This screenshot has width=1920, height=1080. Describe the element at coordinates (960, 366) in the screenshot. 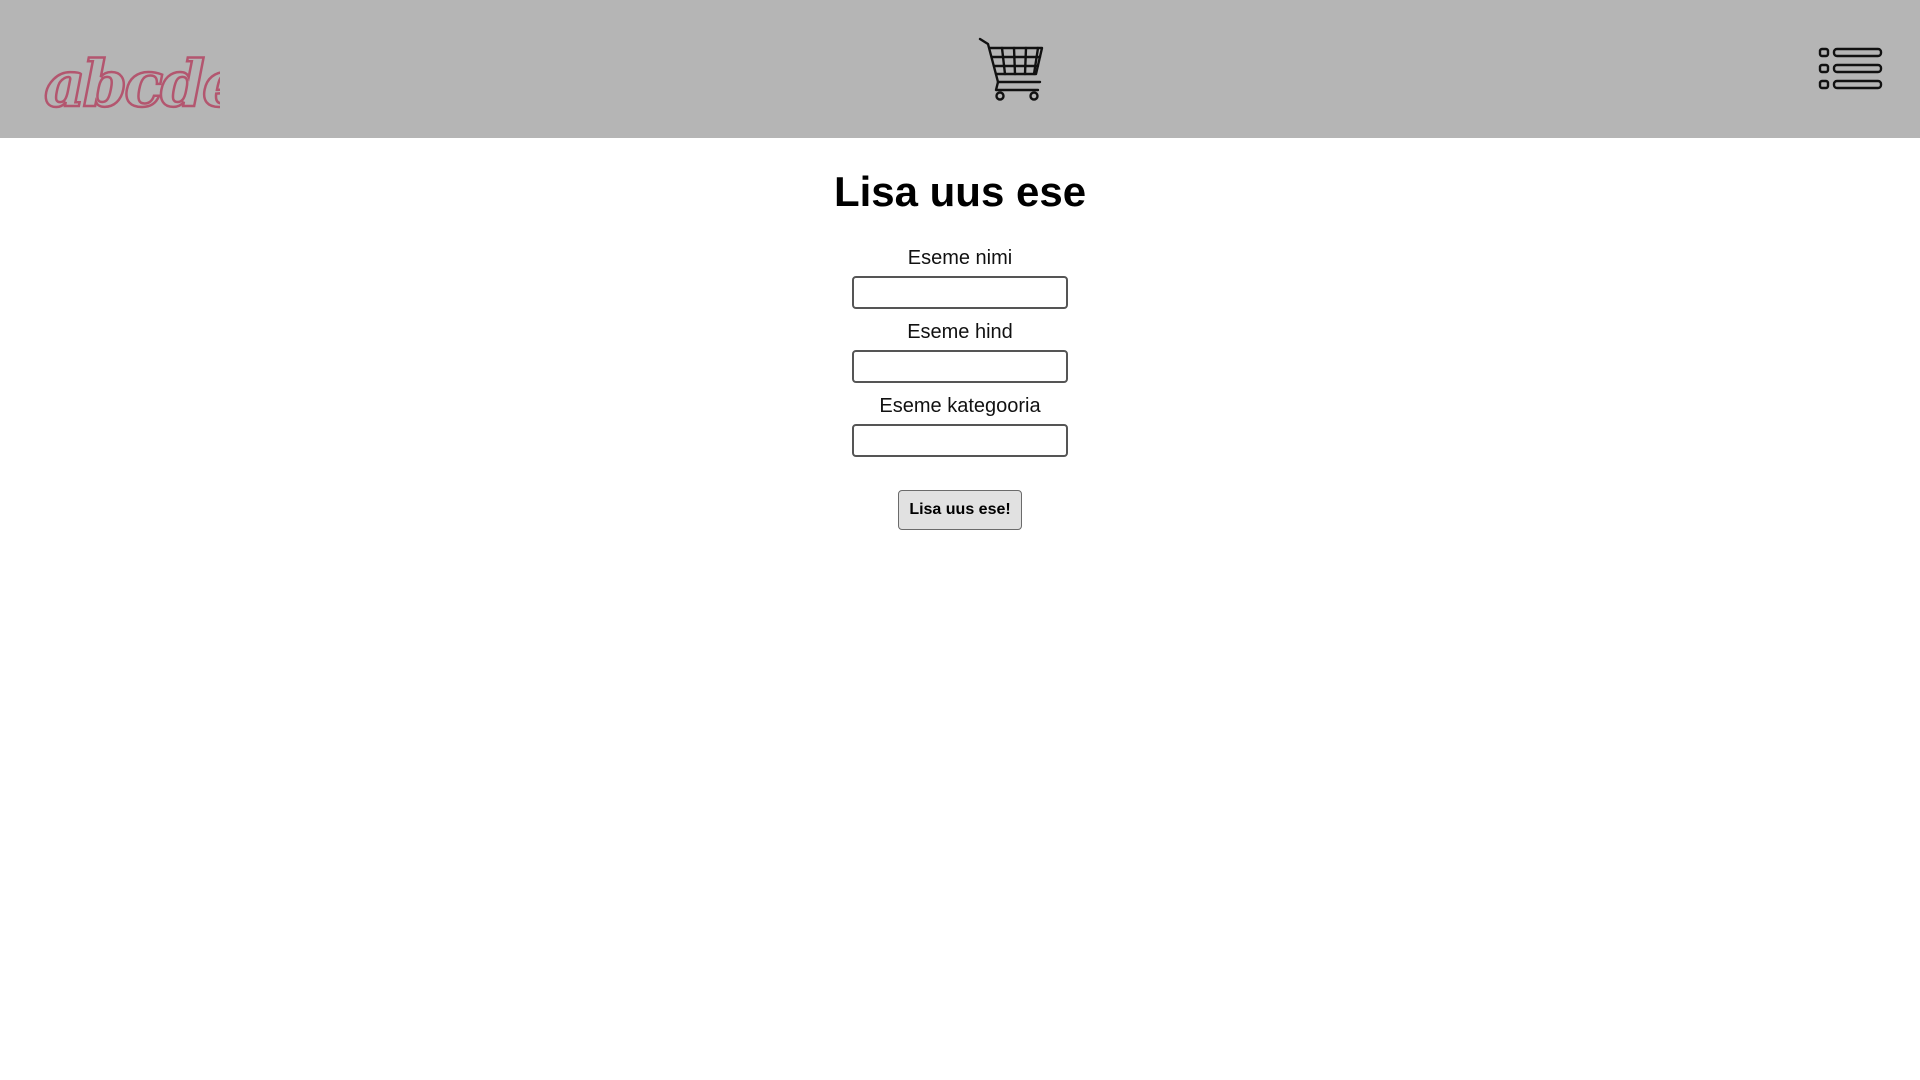

I see `item-price-input` at that location.